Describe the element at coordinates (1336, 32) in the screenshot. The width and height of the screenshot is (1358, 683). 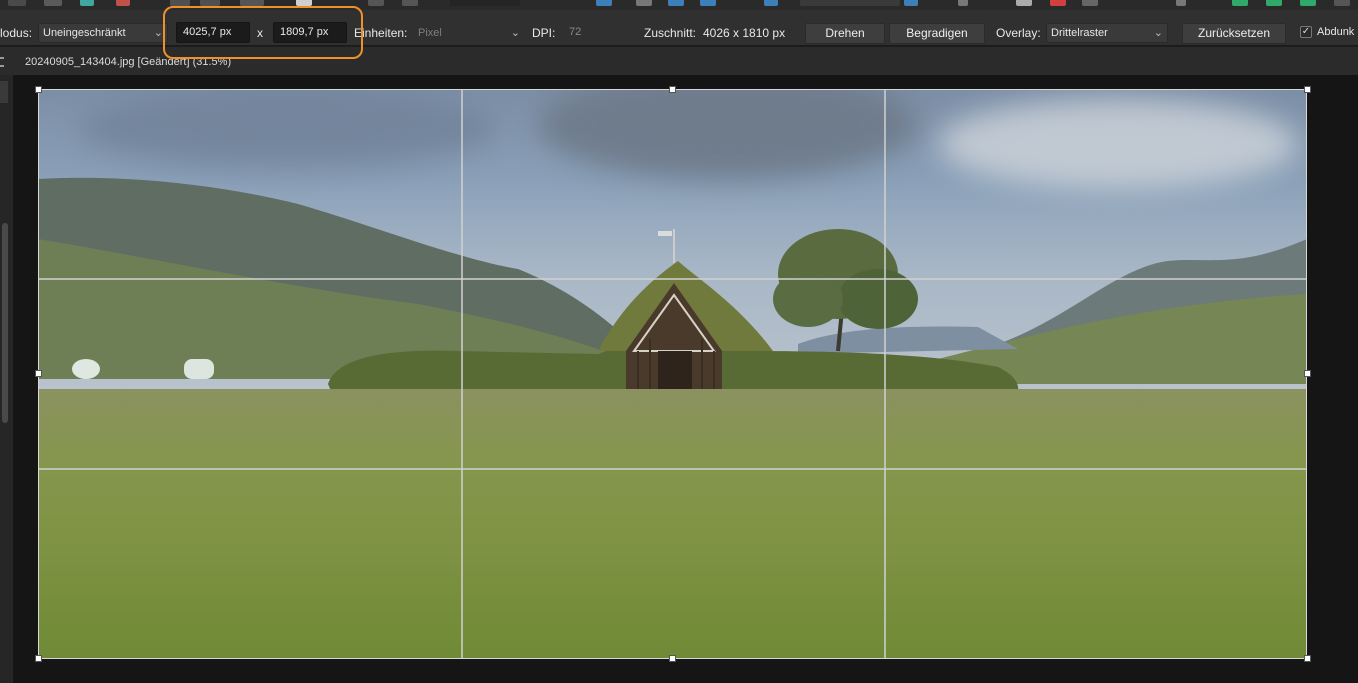
I see `darken-label: Abdunk` at that location.